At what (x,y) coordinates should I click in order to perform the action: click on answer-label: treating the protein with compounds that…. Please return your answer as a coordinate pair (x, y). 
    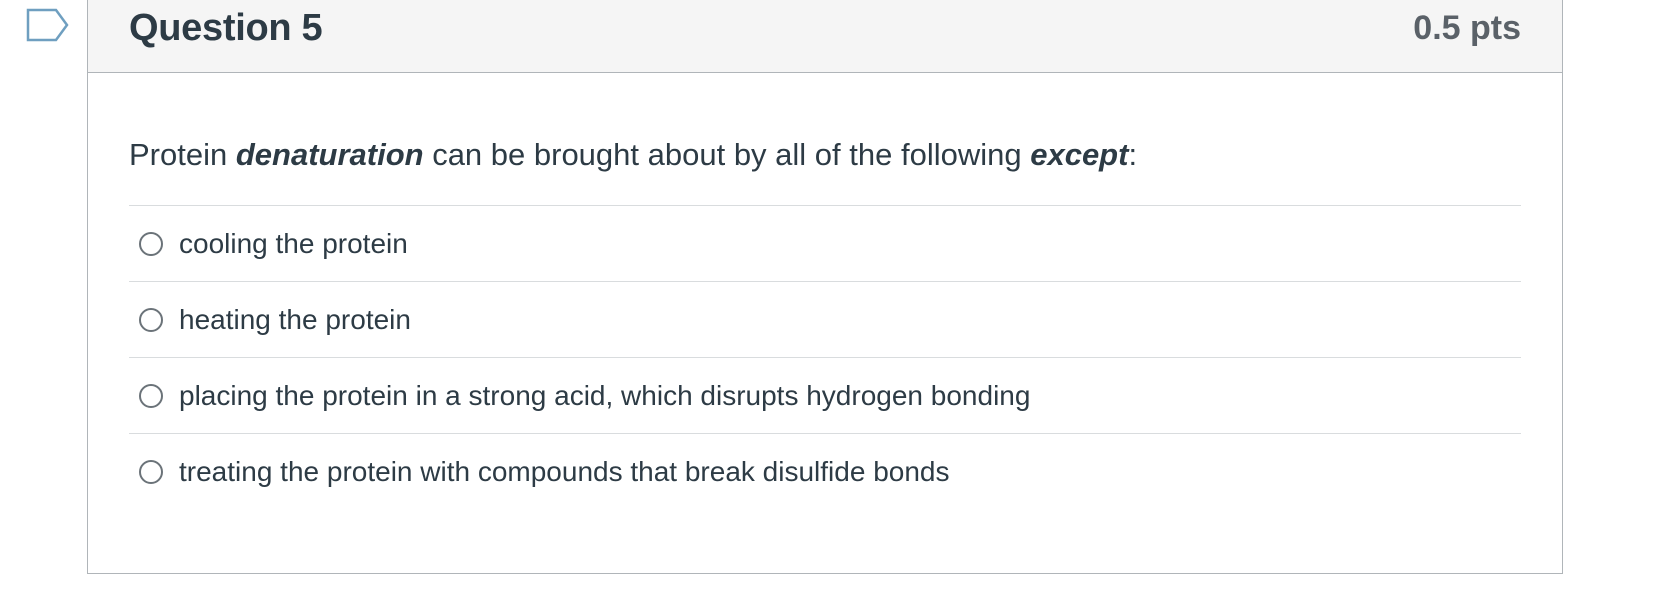
    Looking at the image, I should click on (564, 471).